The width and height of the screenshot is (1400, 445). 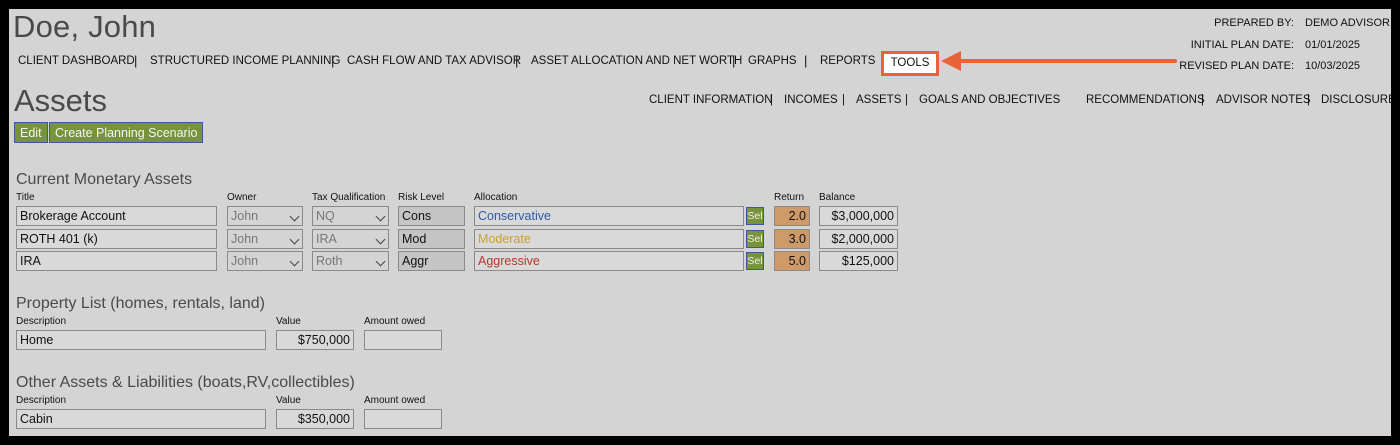 I want to click on return-field: 5.0, so click(x=792, y=261).